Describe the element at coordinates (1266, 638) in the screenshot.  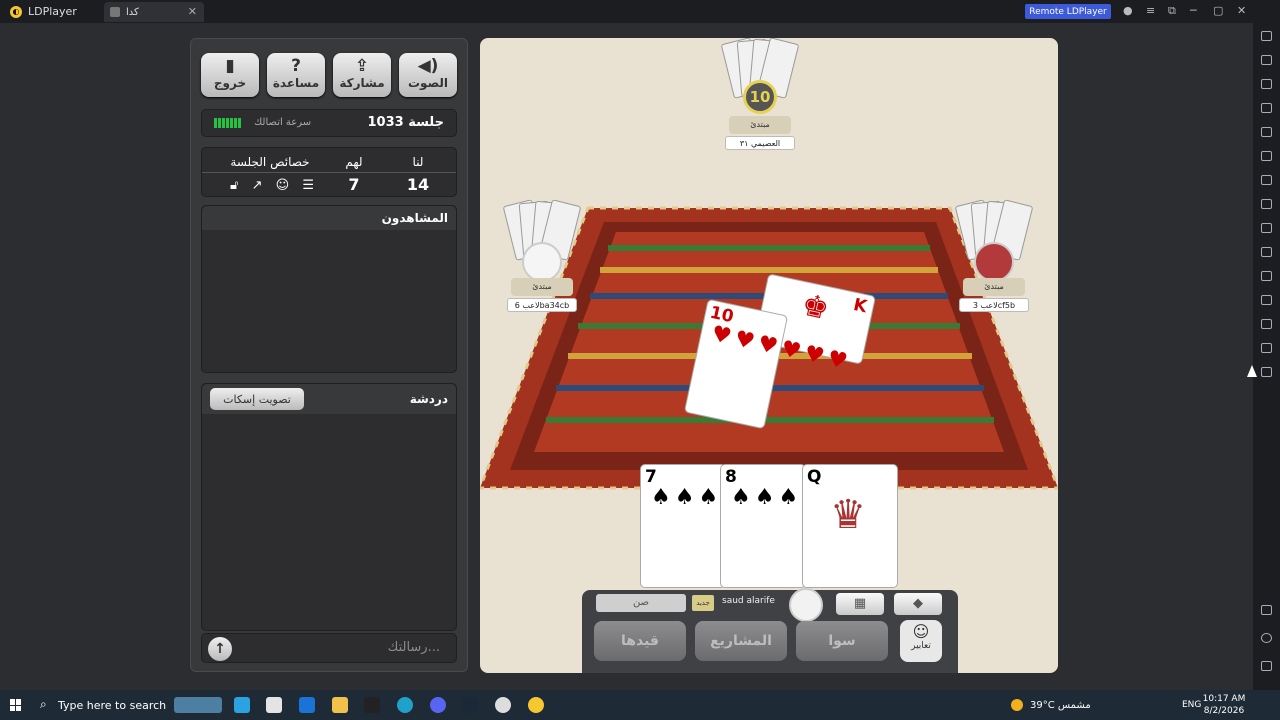
I see `home-icon` at that location.